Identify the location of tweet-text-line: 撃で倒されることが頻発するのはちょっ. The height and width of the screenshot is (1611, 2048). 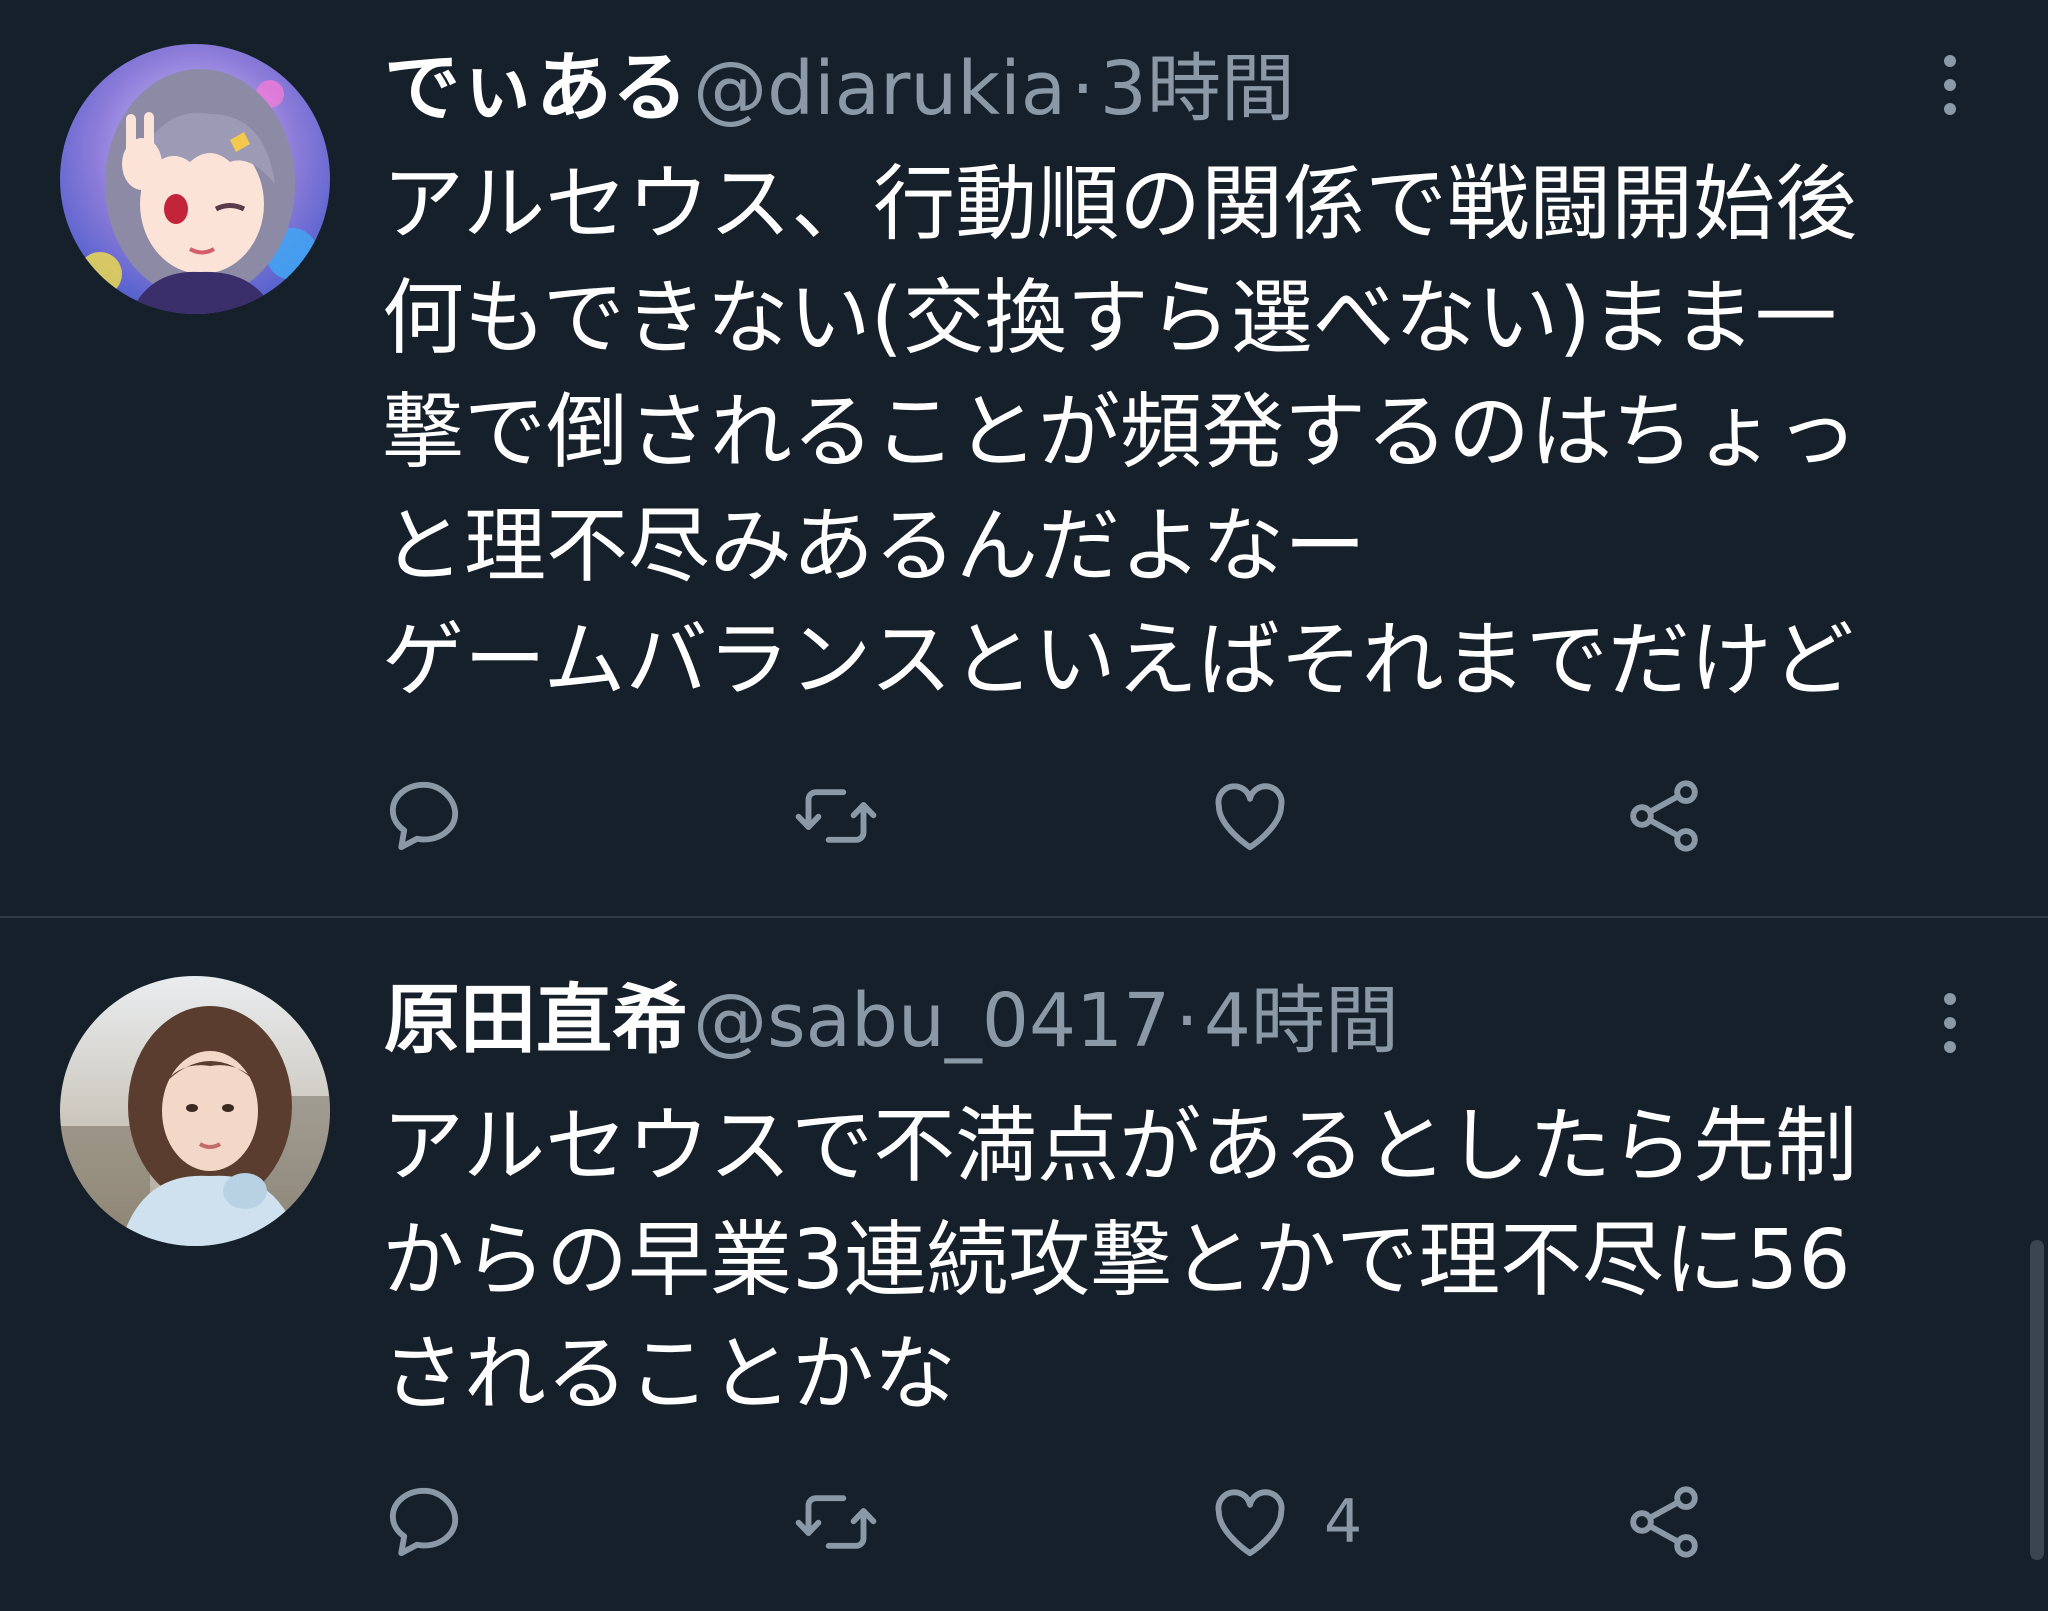
(1120, 432).